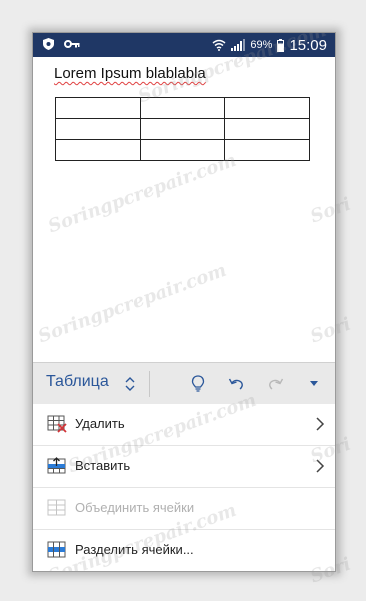 Image resolution: width=366 pixels, height=601 pixels. I want to click on lightbulb-icon, so click(198, 383).